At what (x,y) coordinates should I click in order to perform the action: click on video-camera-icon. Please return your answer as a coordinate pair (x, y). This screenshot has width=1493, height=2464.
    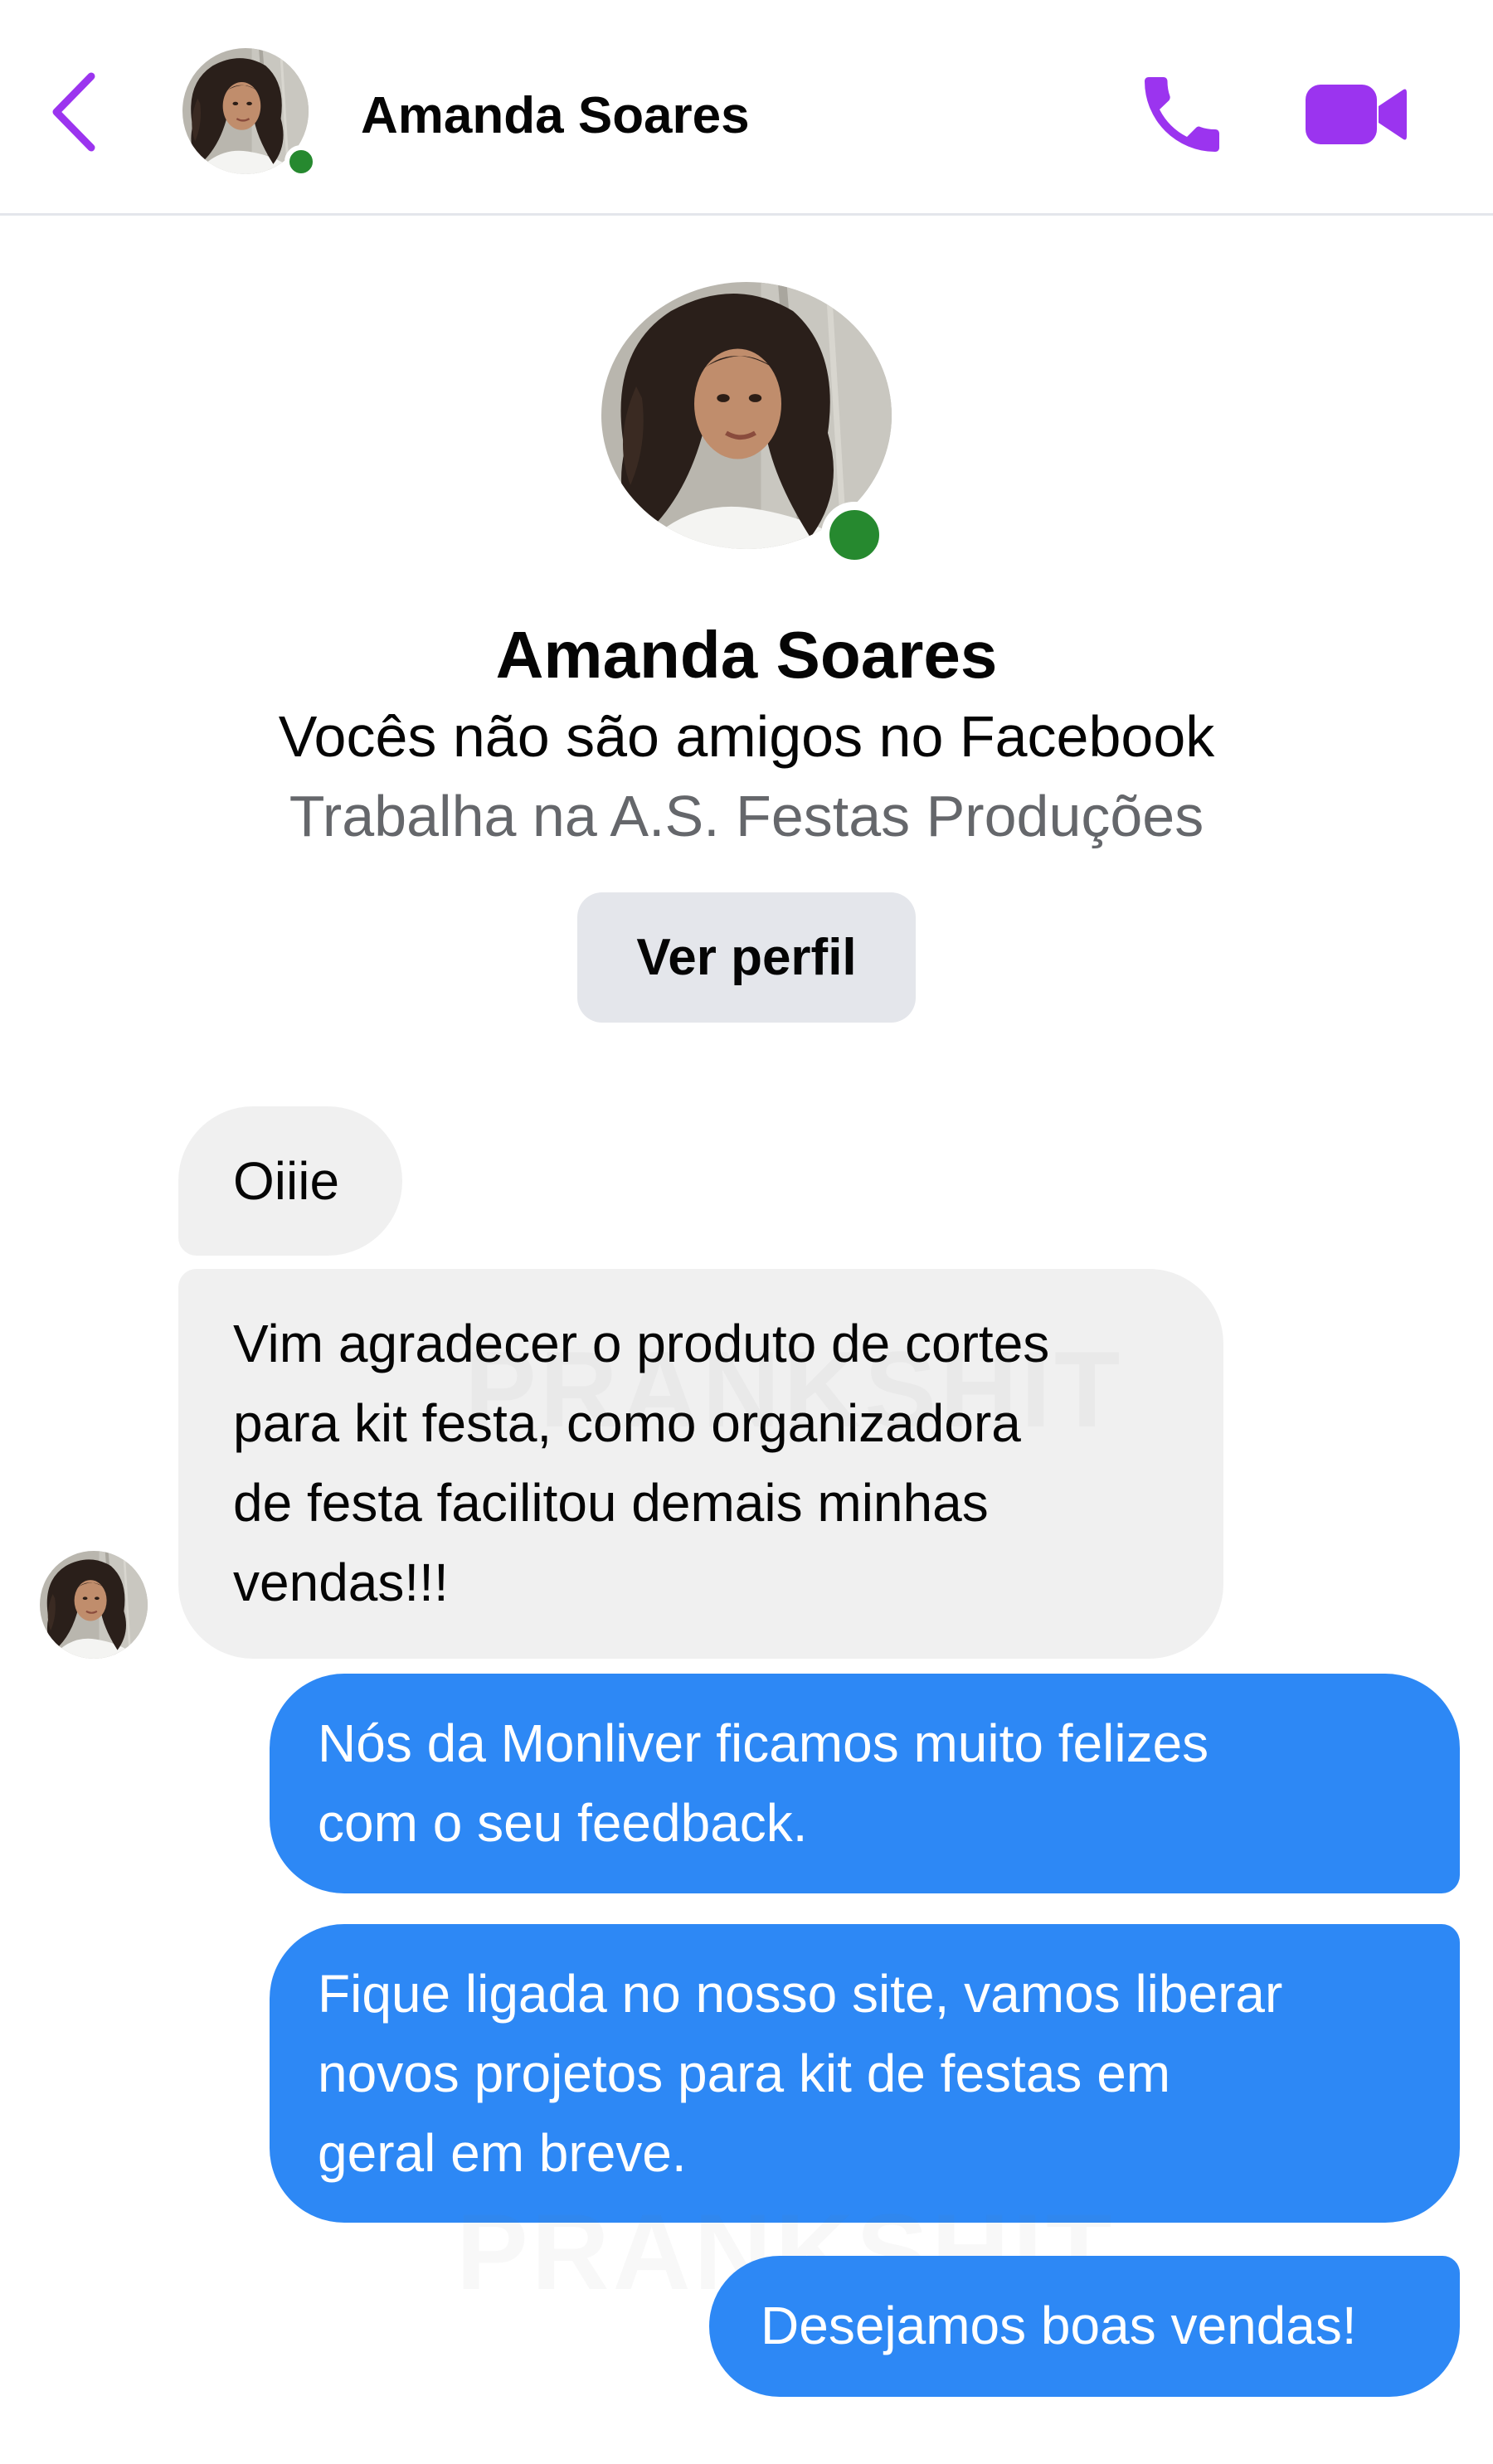
    Looking at the image, I should click on (1356, 115).